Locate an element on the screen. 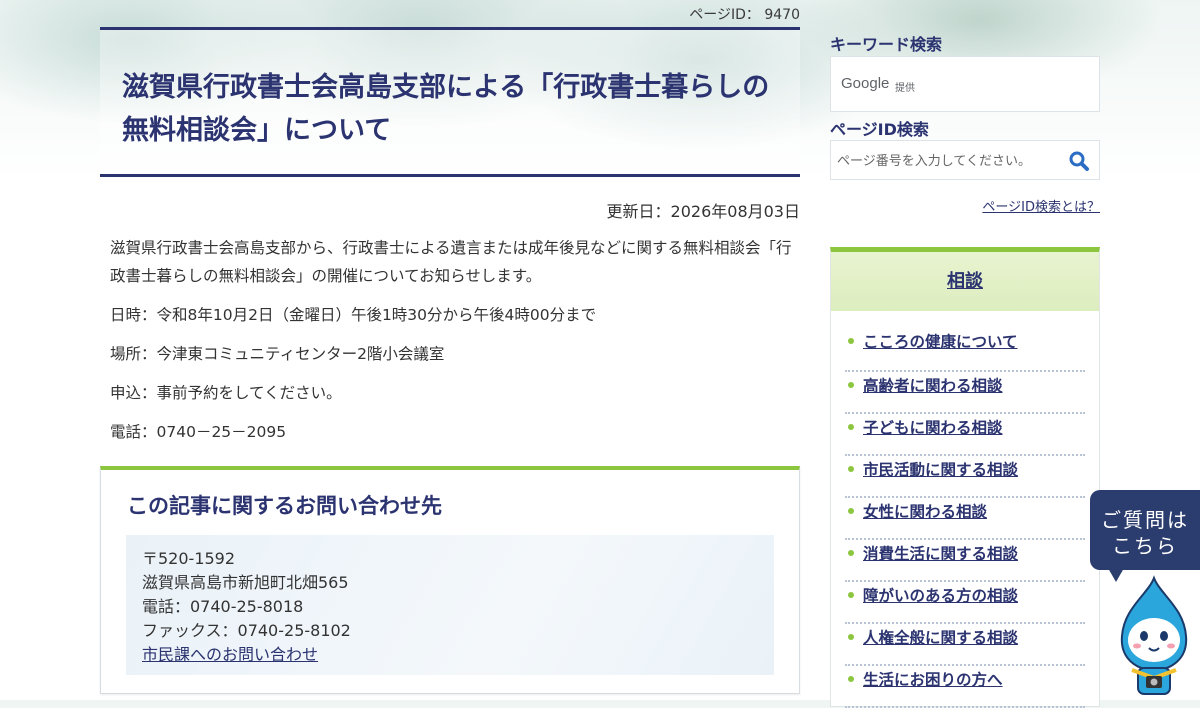  article-application: 申込：事前予約をしてください。 is located at coordinates (226, 393).